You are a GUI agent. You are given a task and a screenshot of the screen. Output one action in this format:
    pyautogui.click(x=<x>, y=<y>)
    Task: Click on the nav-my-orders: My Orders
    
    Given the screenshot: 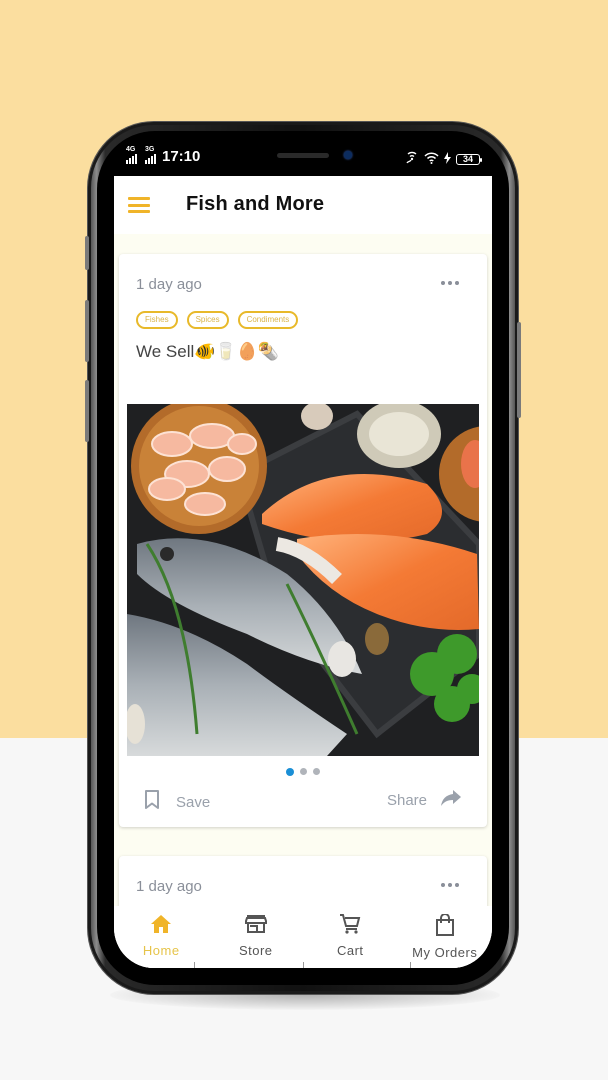 What is the action you would take?
    pyautogui.click(x=445, y=937)
    